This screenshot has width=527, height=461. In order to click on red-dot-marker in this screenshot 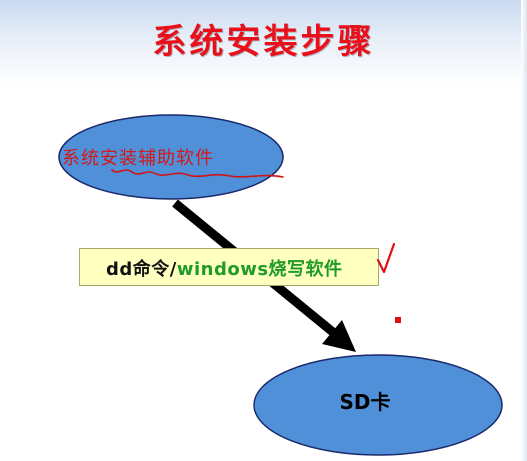, I will do `click(398, 320)`.